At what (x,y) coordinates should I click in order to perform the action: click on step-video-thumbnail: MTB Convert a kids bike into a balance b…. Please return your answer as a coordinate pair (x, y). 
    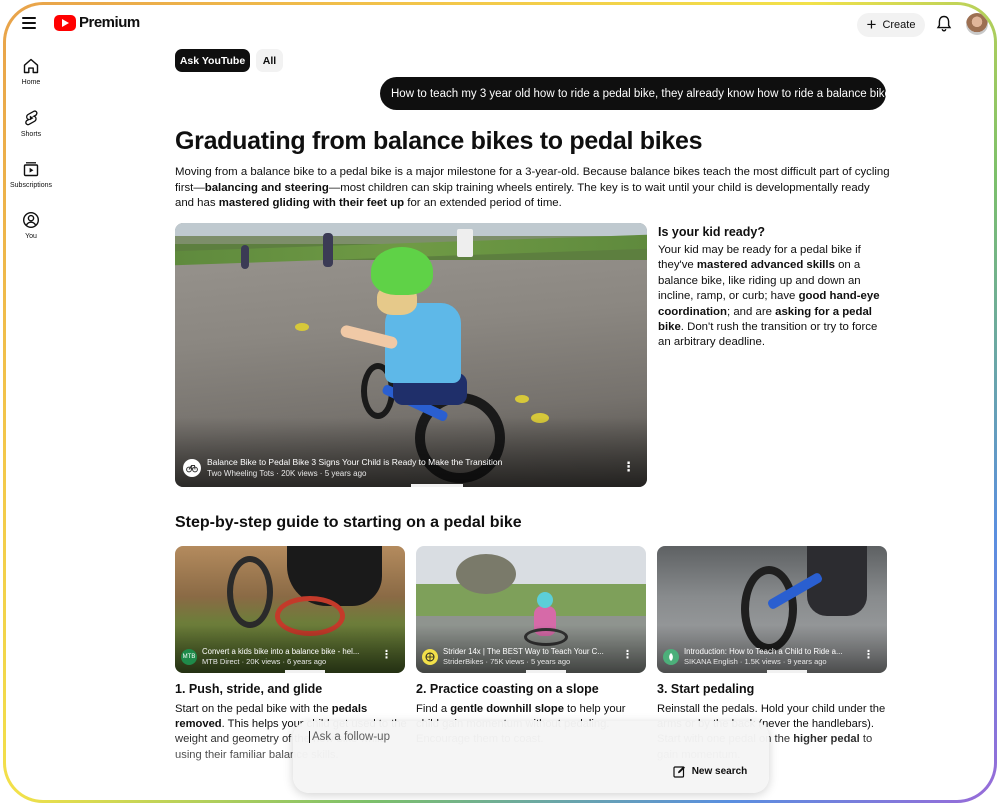
    Looking at the image, I should click on (290, 609).